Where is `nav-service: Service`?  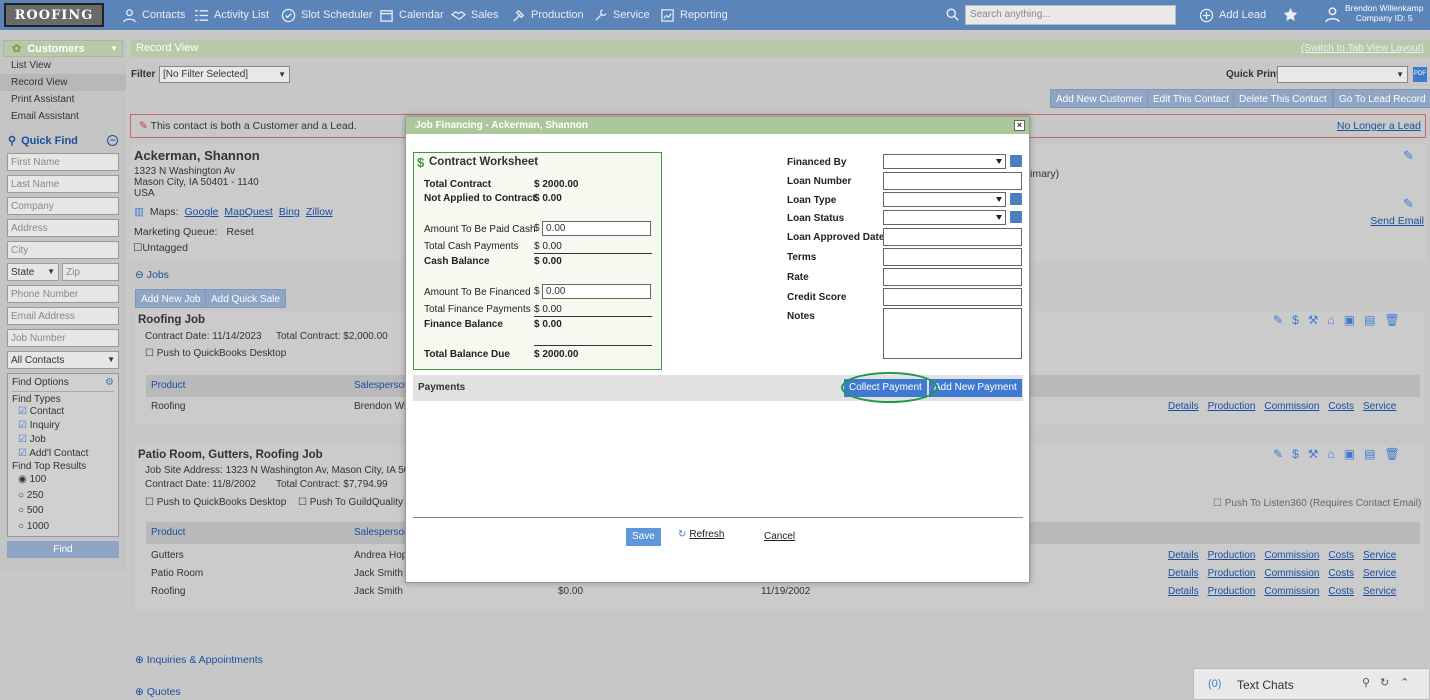 nav-service: Service is located at coordinates (621, 15).